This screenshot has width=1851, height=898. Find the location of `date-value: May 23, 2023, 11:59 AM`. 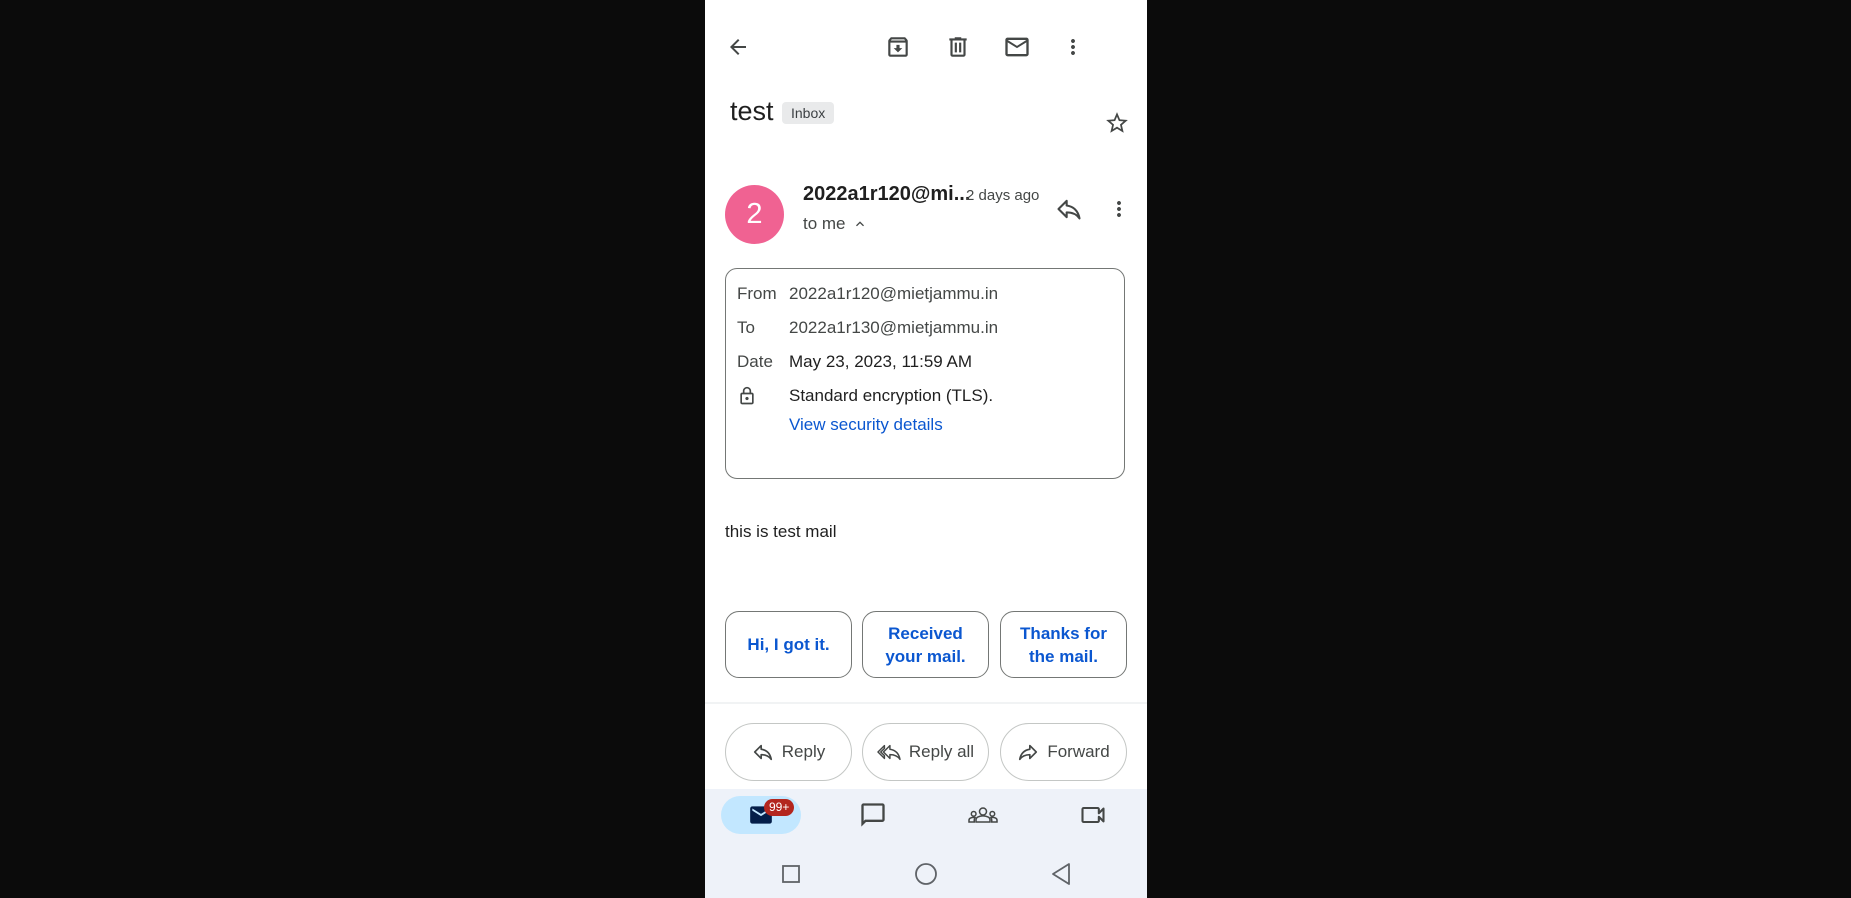

date-value: May 23, 2023, 11:59 AM is located at coordinates (881, 361).